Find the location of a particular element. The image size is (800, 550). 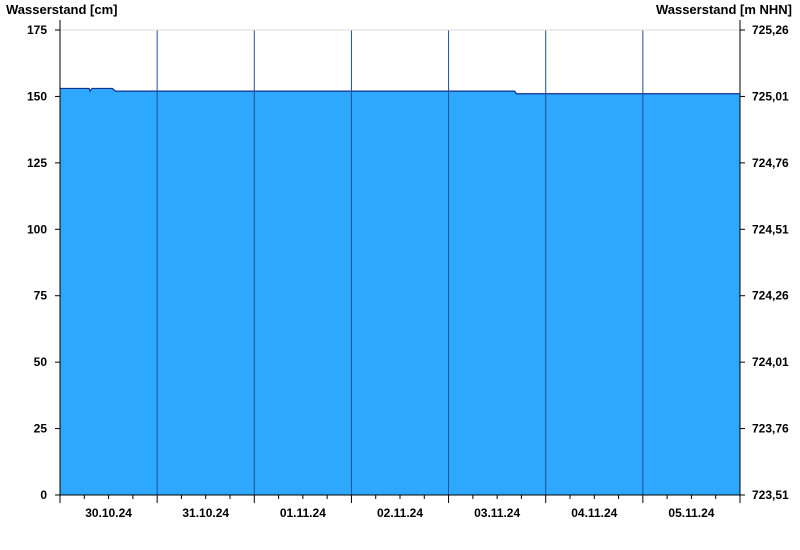

x-tick-label: 02.11.24 is located at coordinates (400, 513).